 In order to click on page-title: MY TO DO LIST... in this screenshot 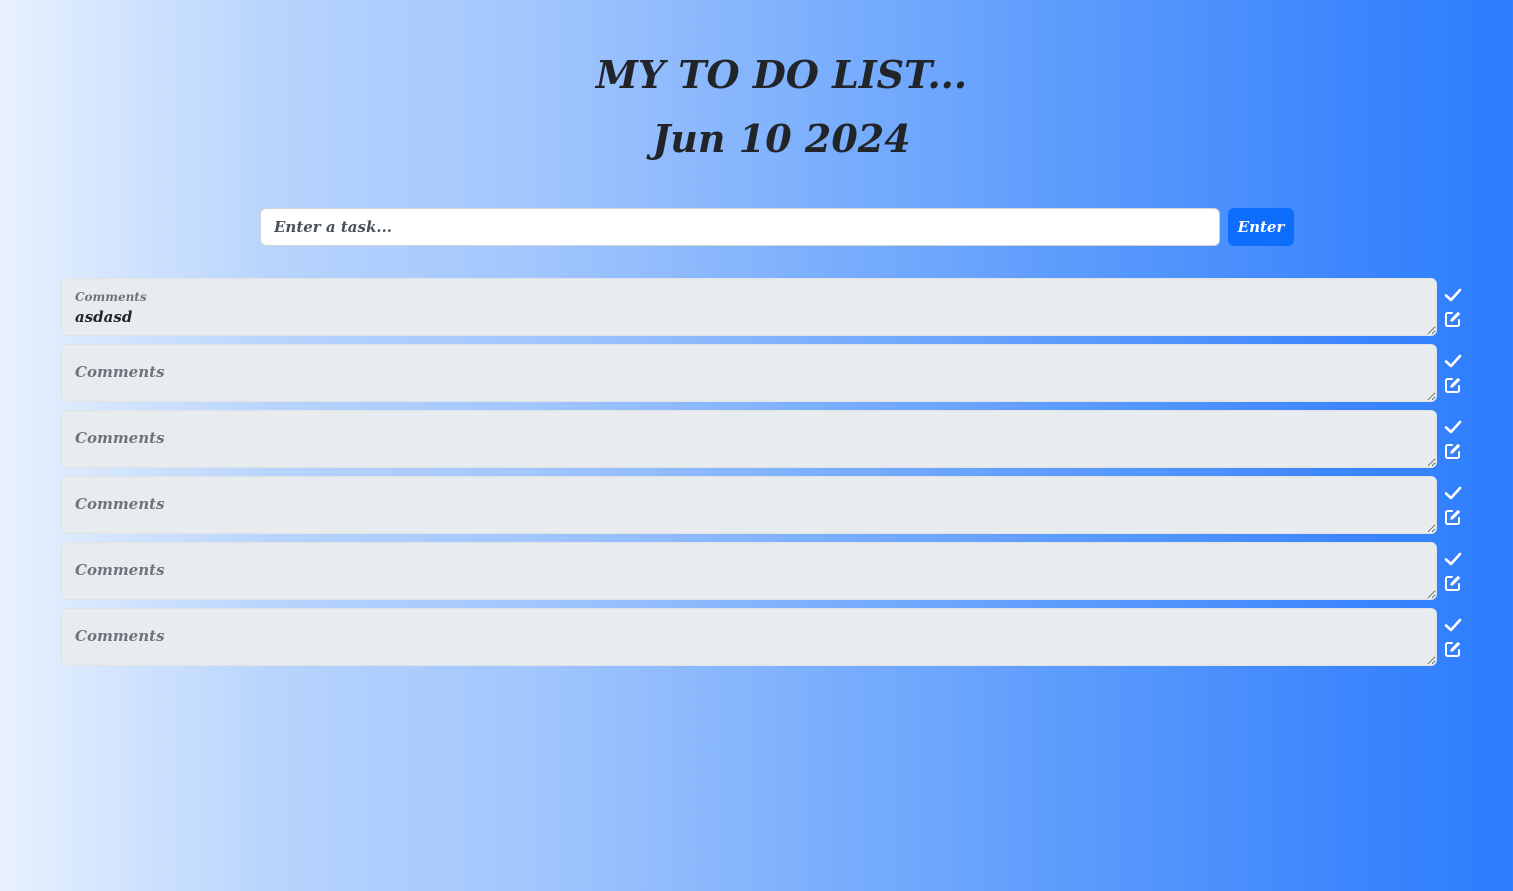, I will do `click(781, 74)`.